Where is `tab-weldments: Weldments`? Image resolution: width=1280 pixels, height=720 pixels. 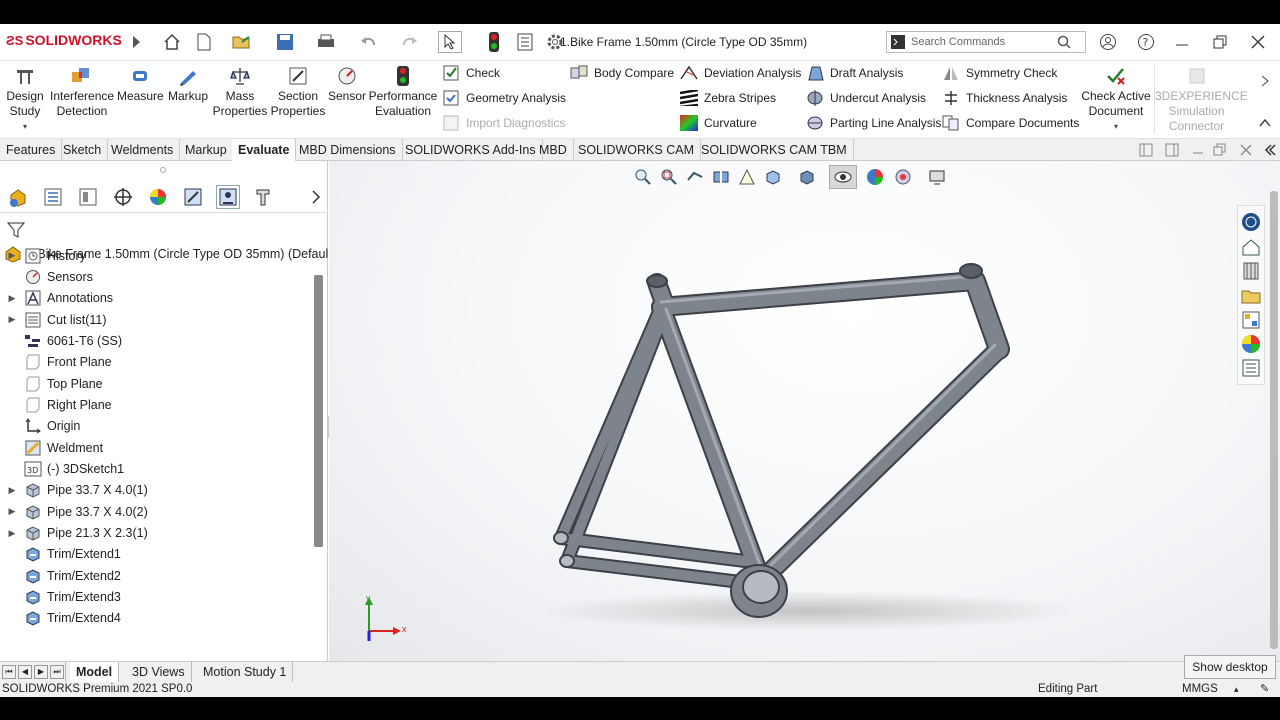 tab-weldments: Weldments is located at coordinates (143, 150).